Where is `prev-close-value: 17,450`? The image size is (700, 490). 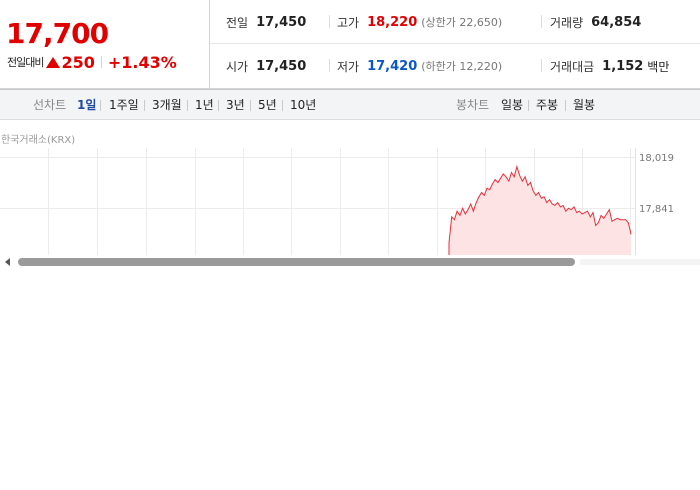 prev-close-value: 17,450 is located at coordinates (281, 22).